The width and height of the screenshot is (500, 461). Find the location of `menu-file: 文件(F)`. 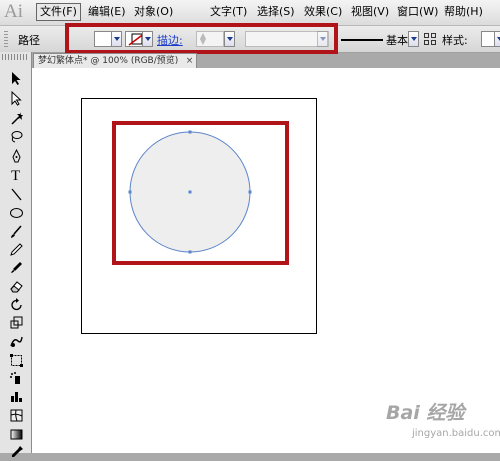

menu-file: 文件(F) is located at coordinates (58, 12).